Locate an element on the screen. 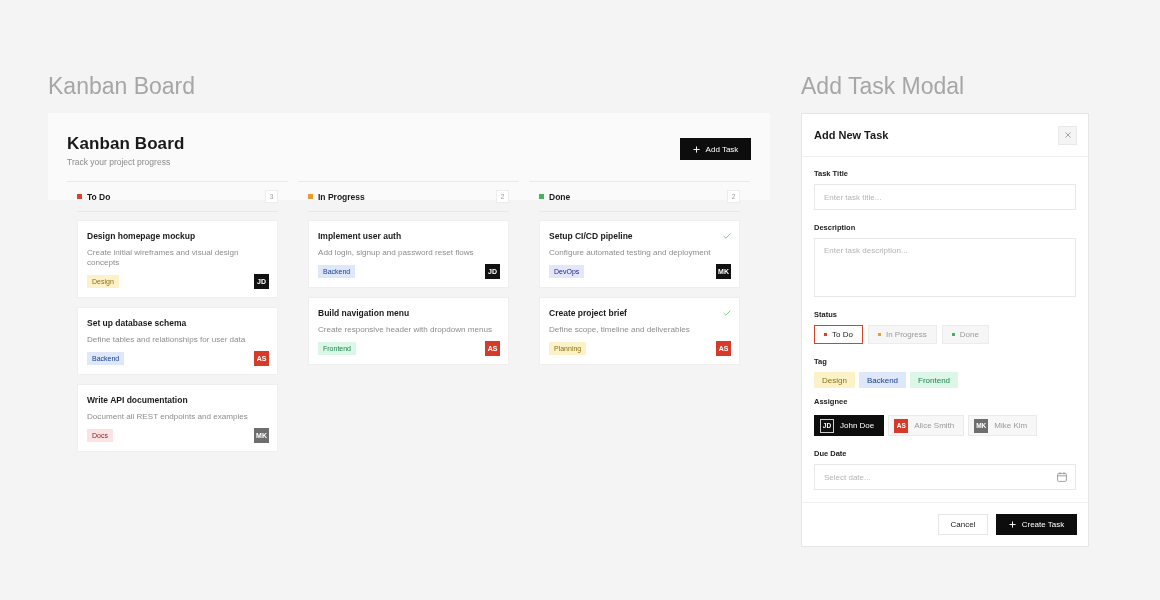 The width and height of the screenshot is (1160, 600). modal-title: Add New Task is located at coordinates (851, 135).